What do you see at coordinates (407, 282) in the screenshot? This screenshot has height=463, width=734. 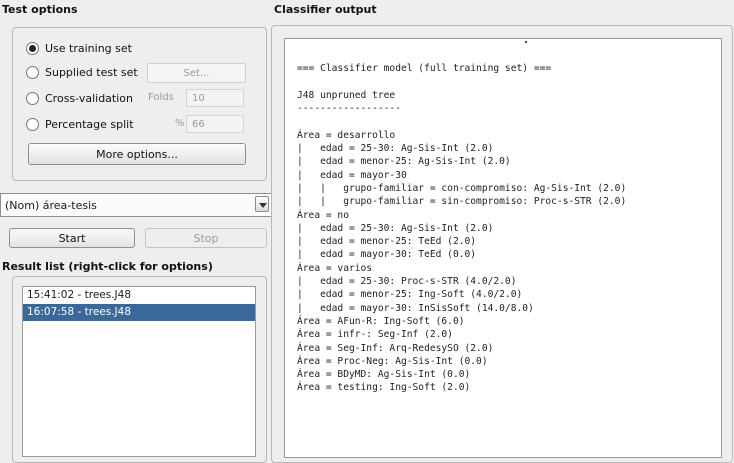 I see `output-line: | edad = 25-30: Proc-s-STR (4.0/2.0)` at bounding box center [407, 282].